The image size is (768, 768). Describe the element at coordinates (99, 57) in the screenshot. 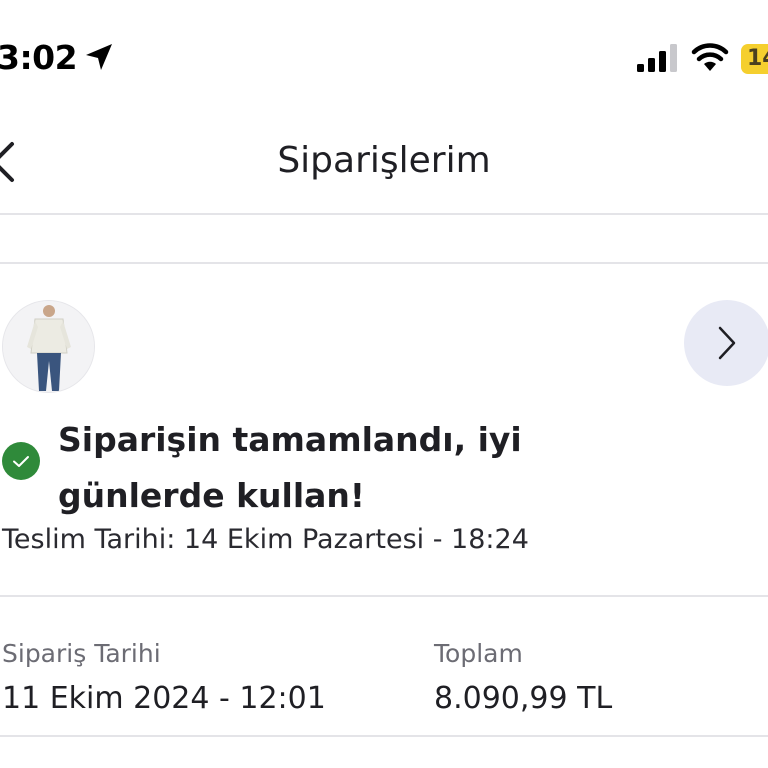

I see `location-arrow-icon` at that location.